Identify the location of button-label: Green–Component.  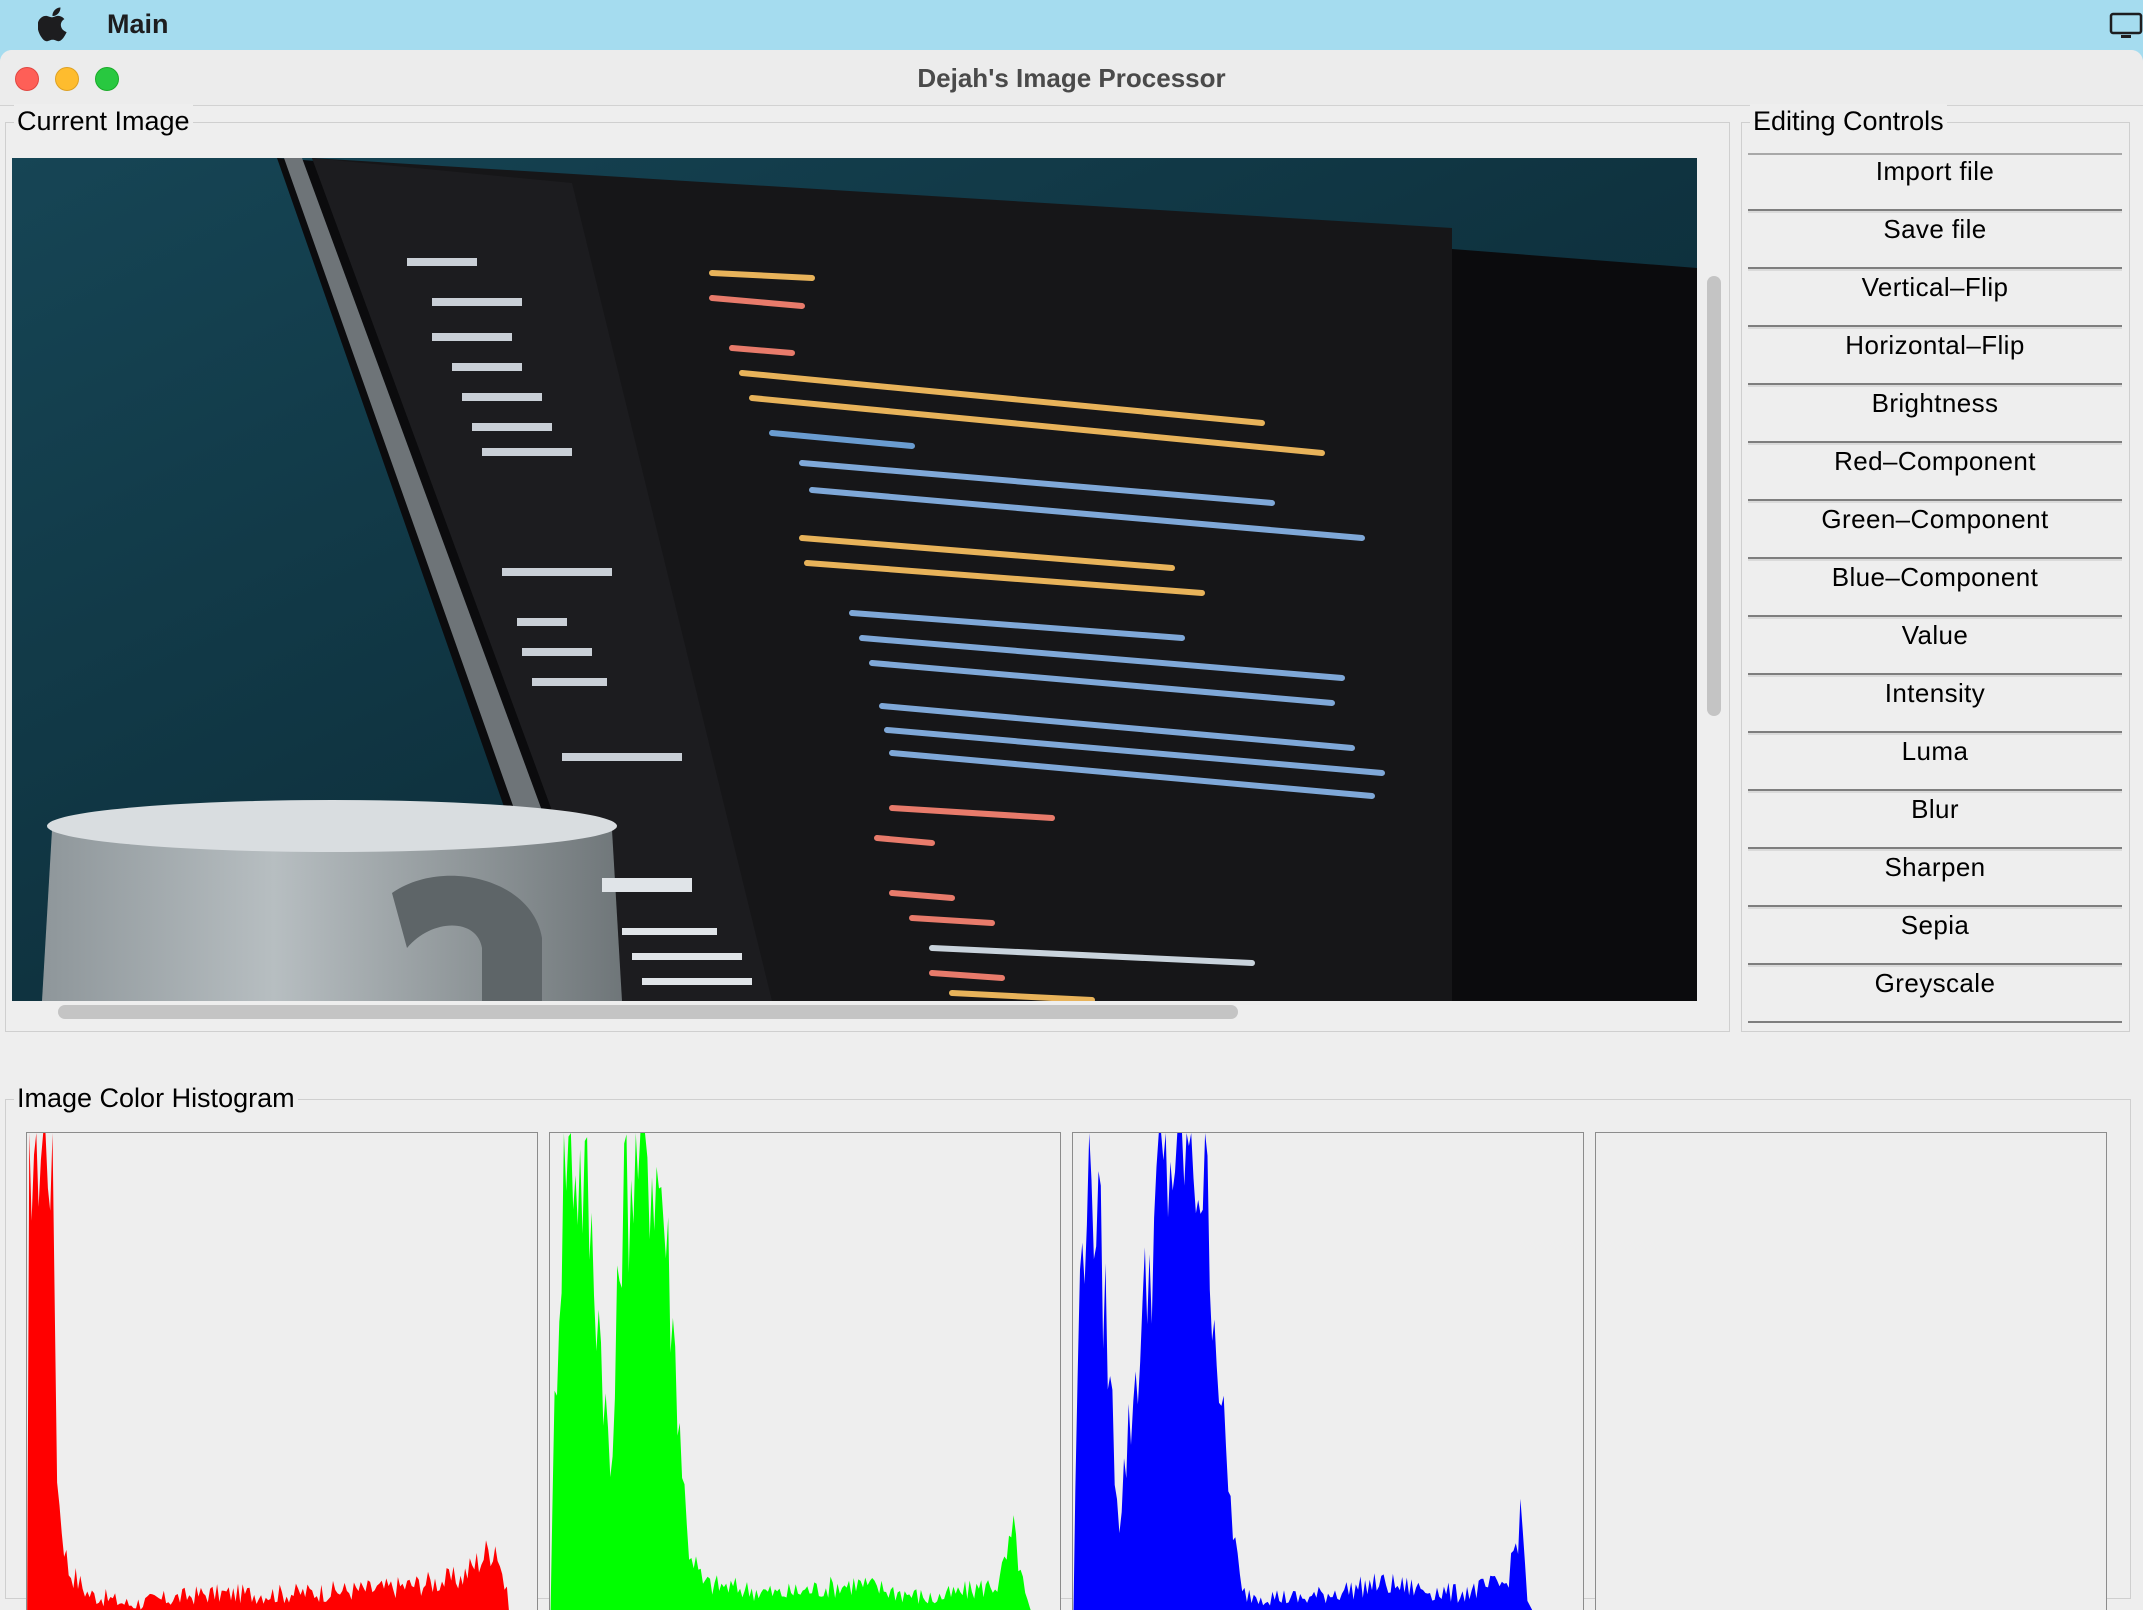
(1935, 519).